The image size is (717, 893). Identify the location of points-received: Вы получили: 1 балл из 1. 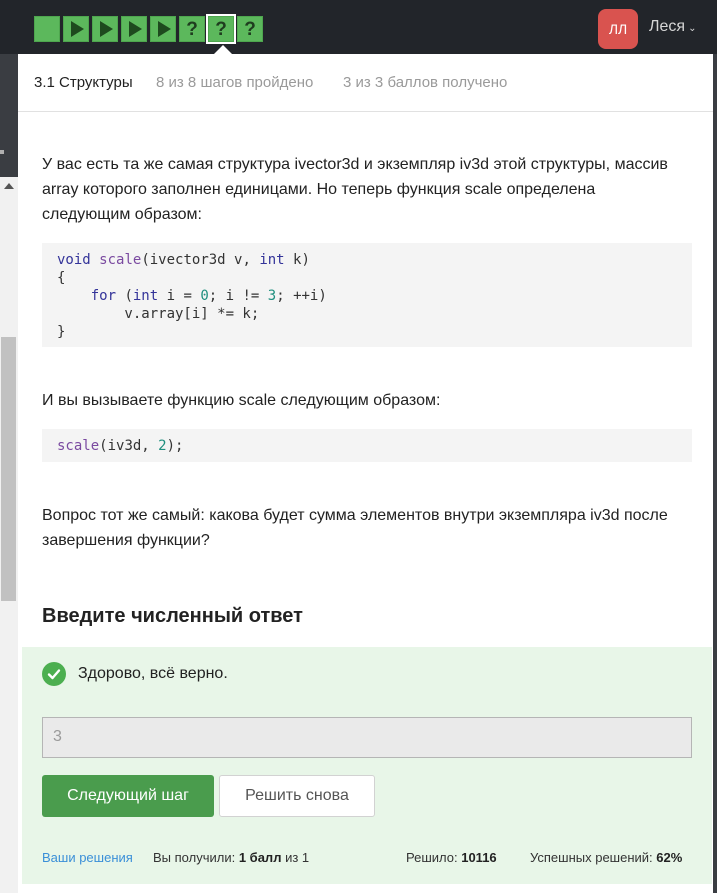
(231, 857).